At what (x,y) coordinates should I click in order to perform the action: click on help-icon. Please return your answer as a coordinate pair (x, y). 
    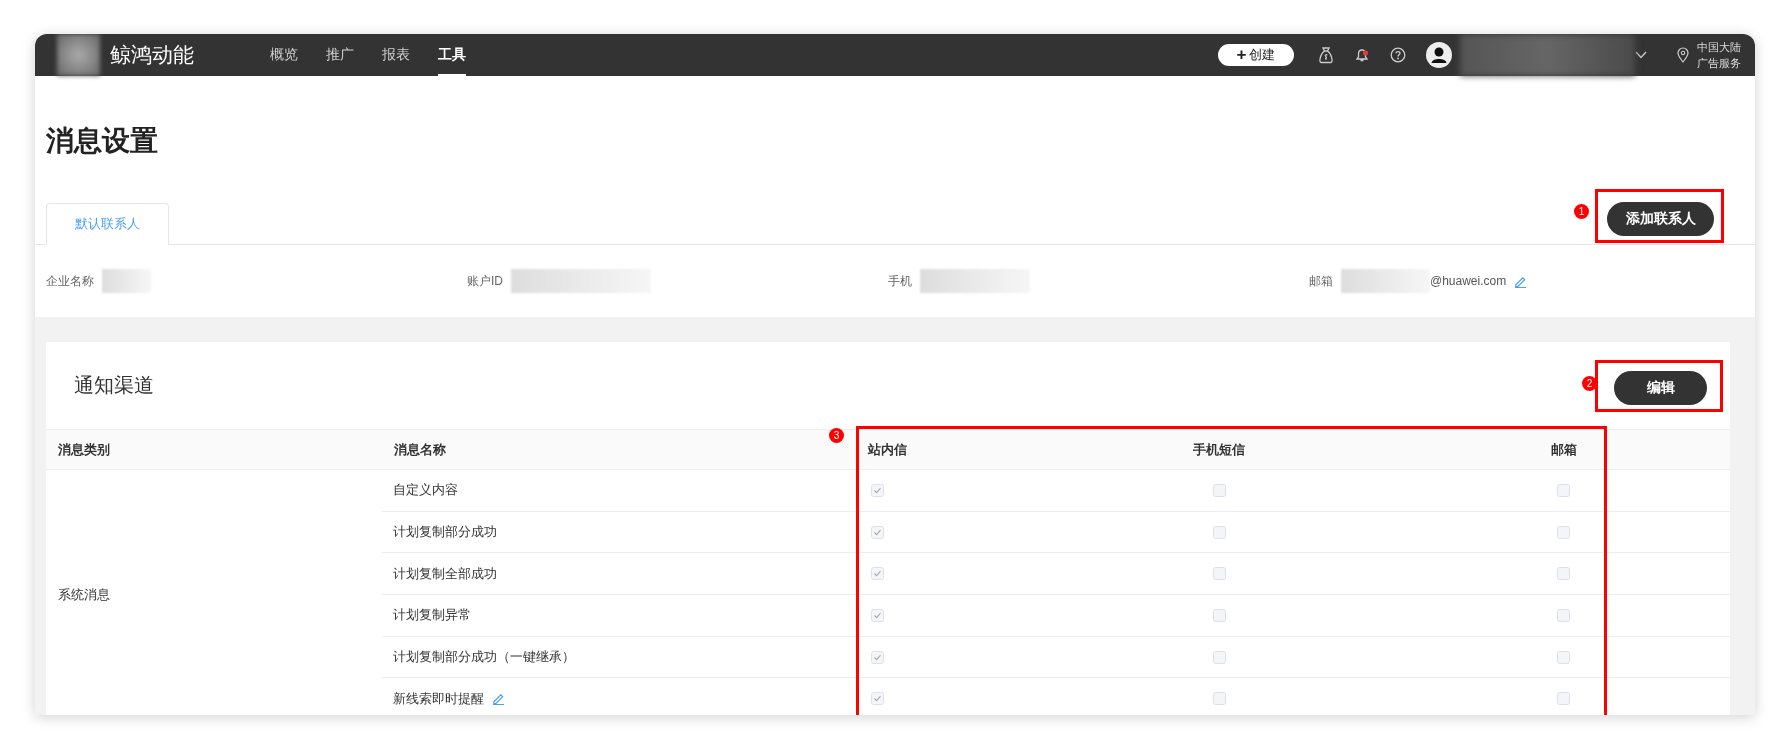
    Looking at the image, I should click on (1398, 55).